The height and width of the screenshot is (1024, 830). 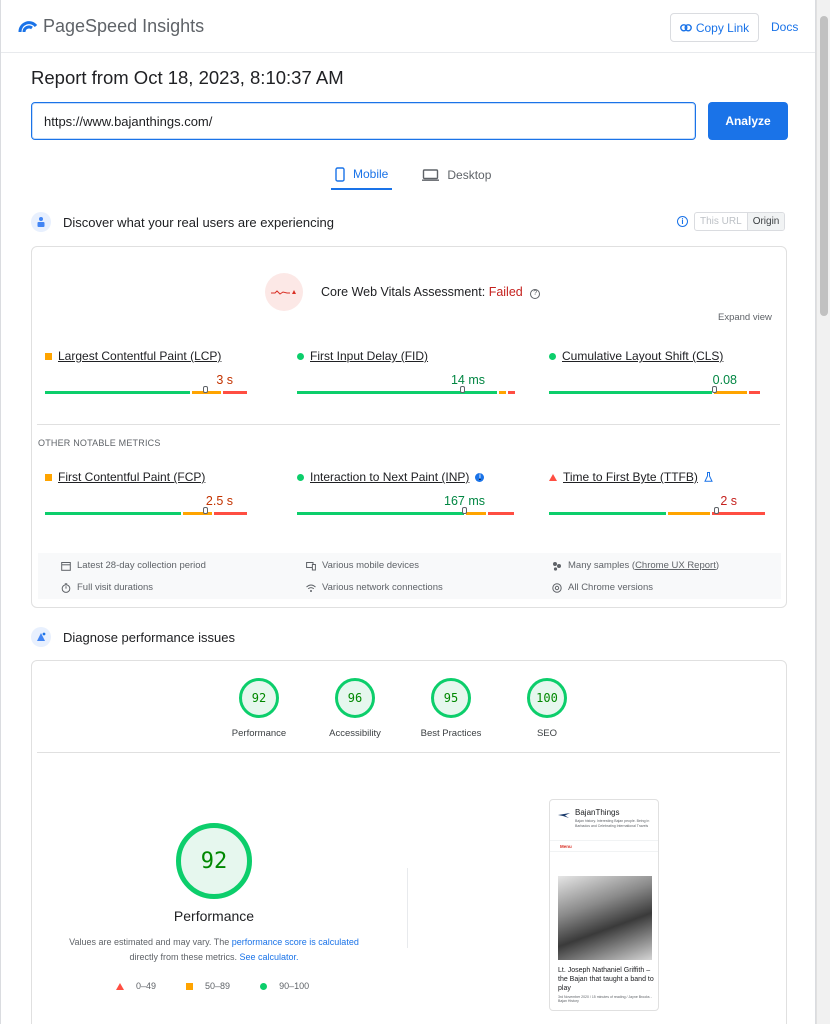 I want to click on cwv-assessment-text: Core Web Vitals Assessment: Failed ?, so click(x=431, y=292).